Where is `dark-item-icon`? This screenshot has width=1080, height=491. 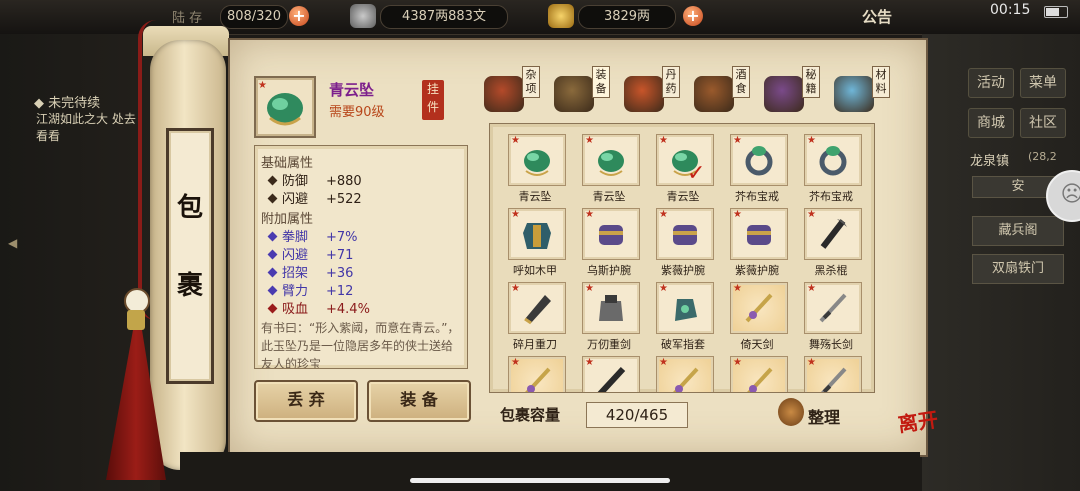
dark-item-icon is located at coordinates (611, 379).